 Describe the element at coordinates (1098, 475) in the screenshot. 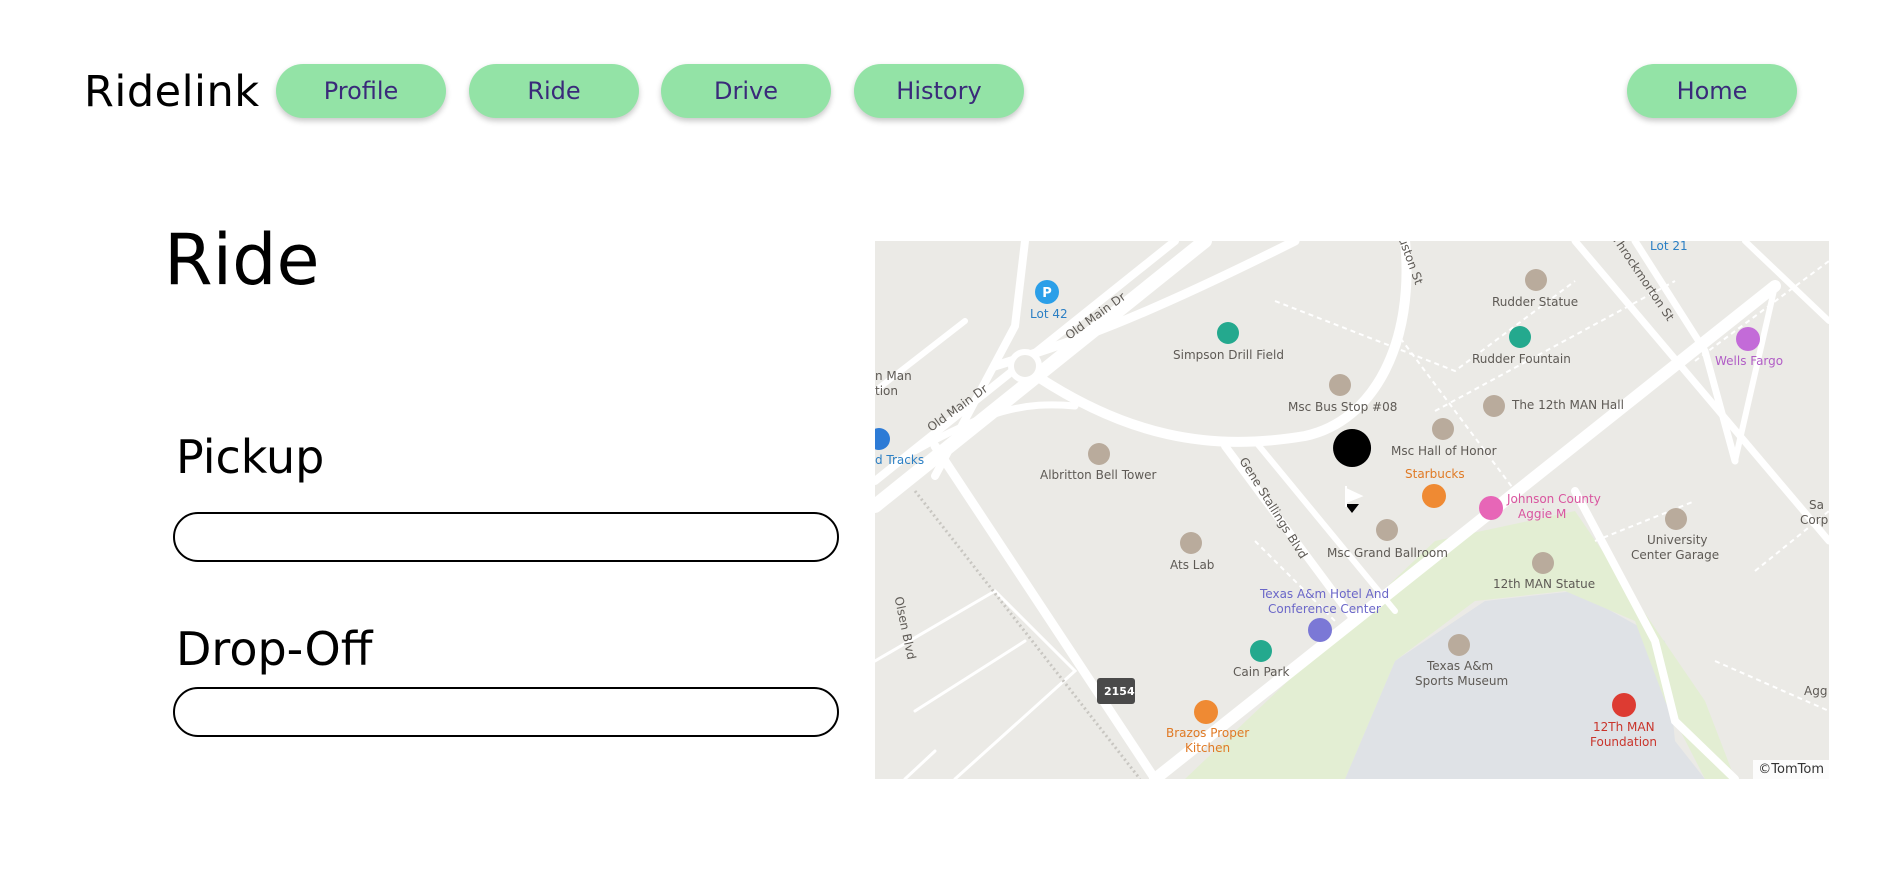

I see `label-albritton: Albritton Bell Tower` at that location.